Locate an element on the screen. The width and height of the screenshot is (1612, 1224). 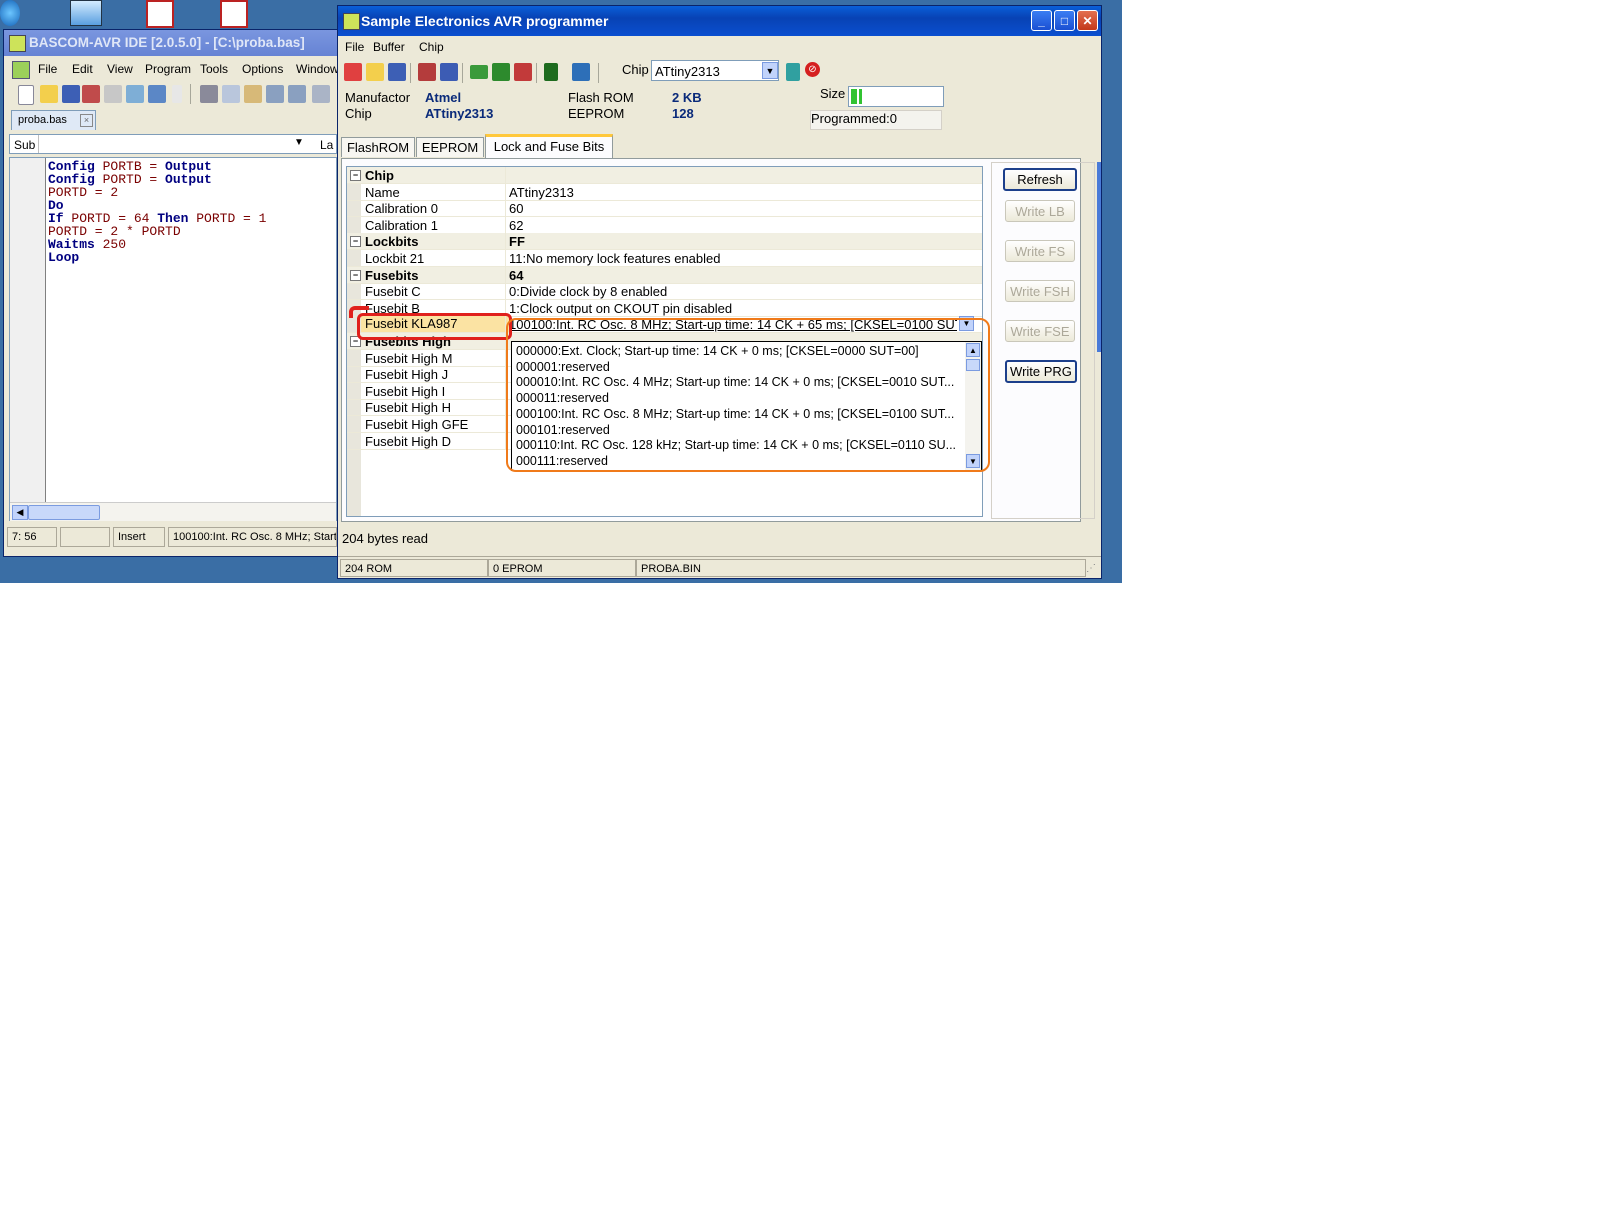
minimize-button: _ is located at coordinates (1041, 20).